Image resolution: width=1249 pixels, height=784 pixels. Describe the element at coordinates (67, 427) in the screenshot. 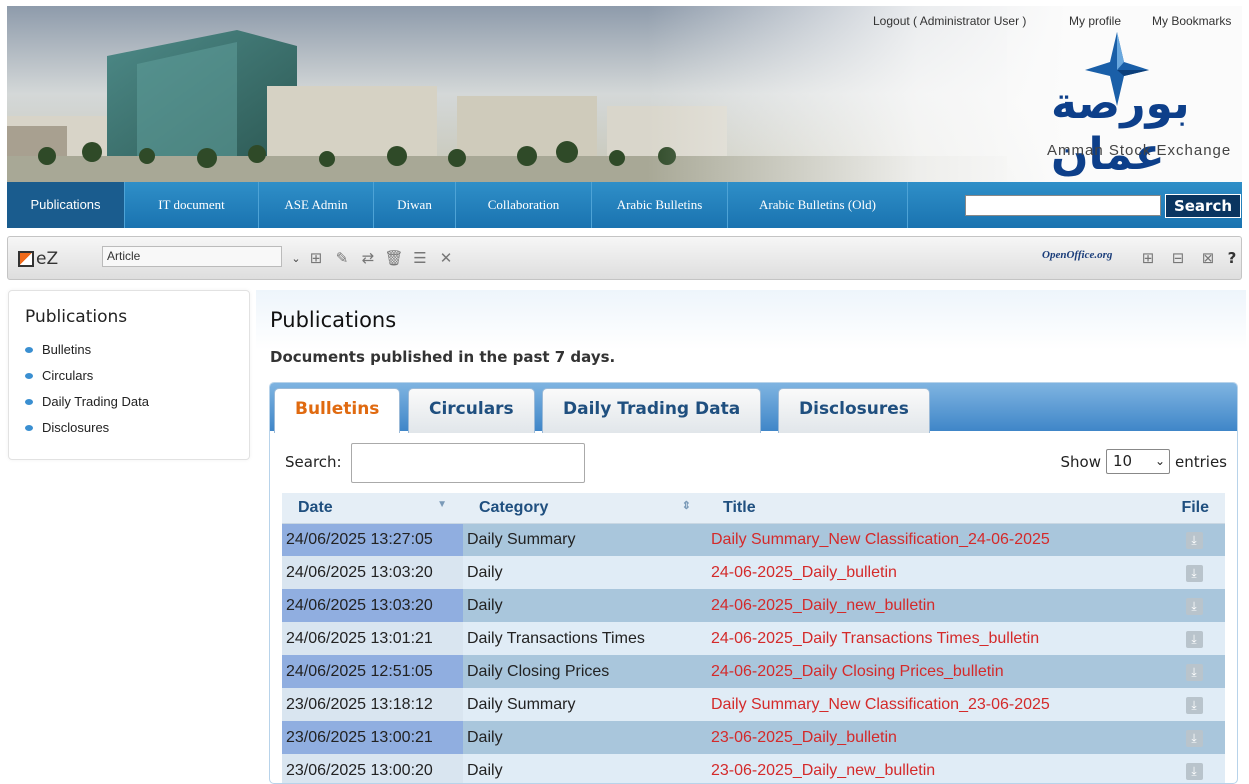

I see `sidebar-item-disclosures: Disclosures` at that location.